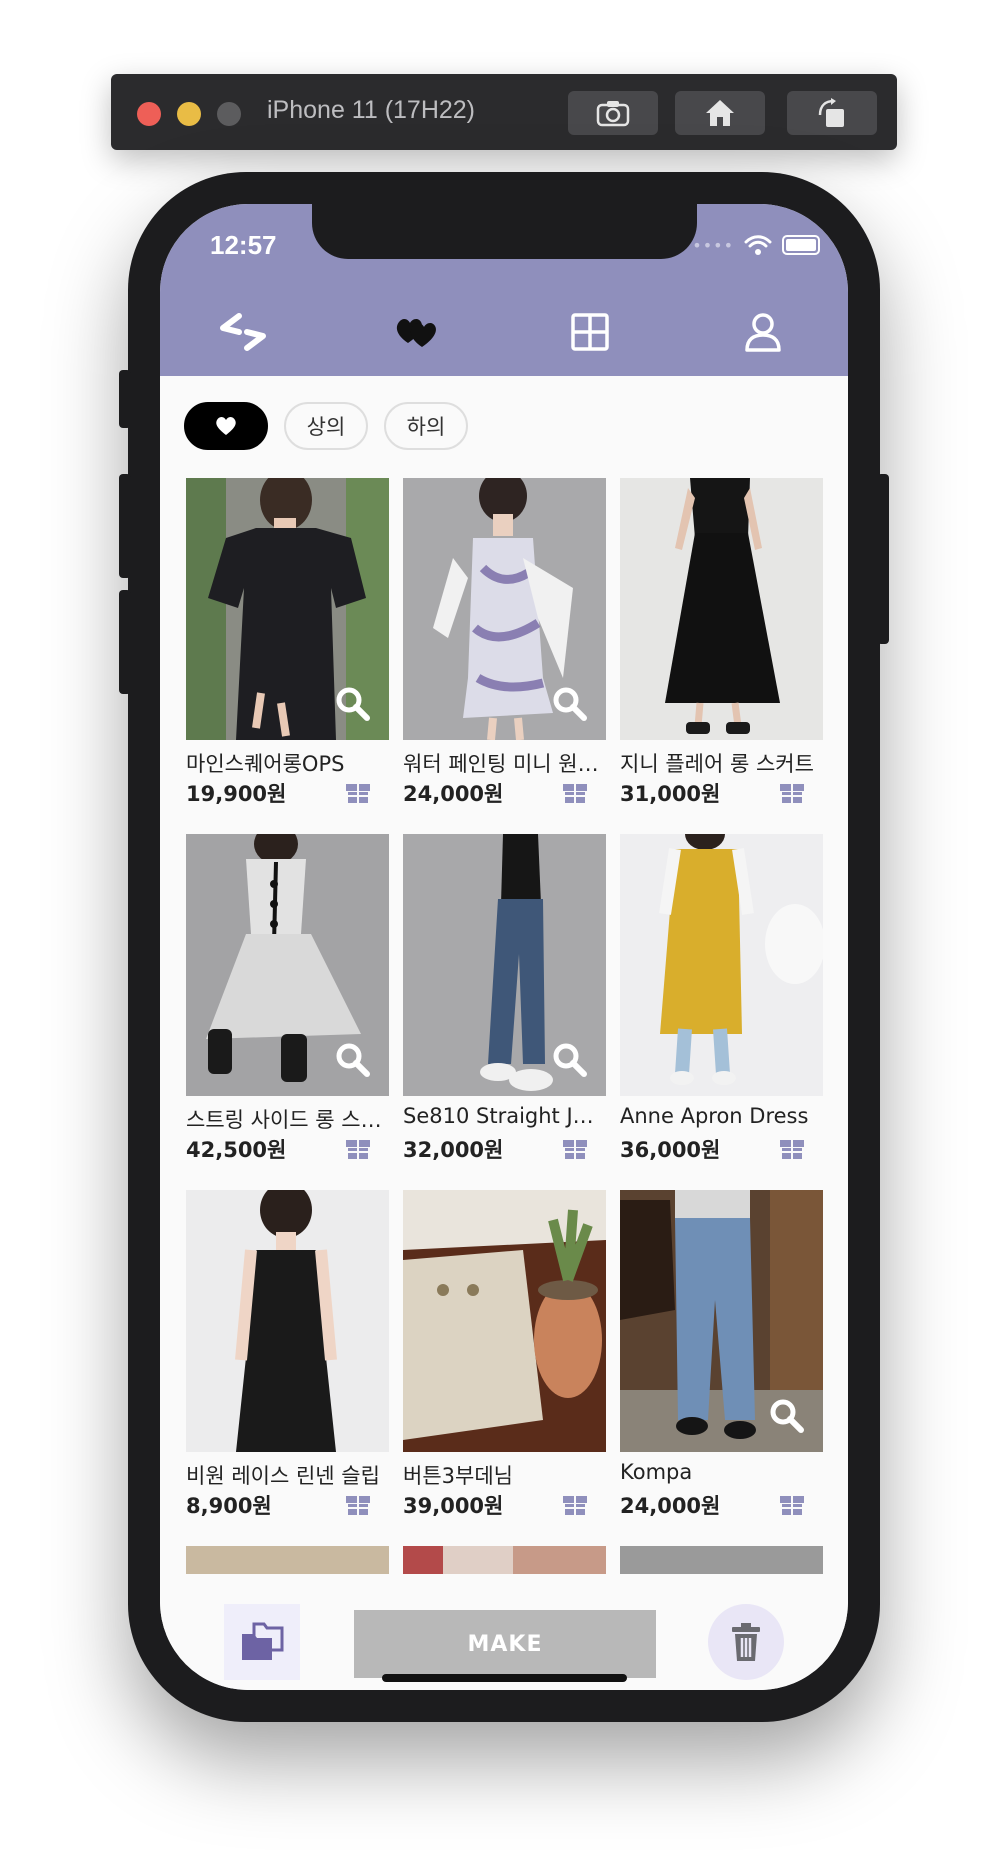  I want to click on status-time: 12:57, so click(243, 245).